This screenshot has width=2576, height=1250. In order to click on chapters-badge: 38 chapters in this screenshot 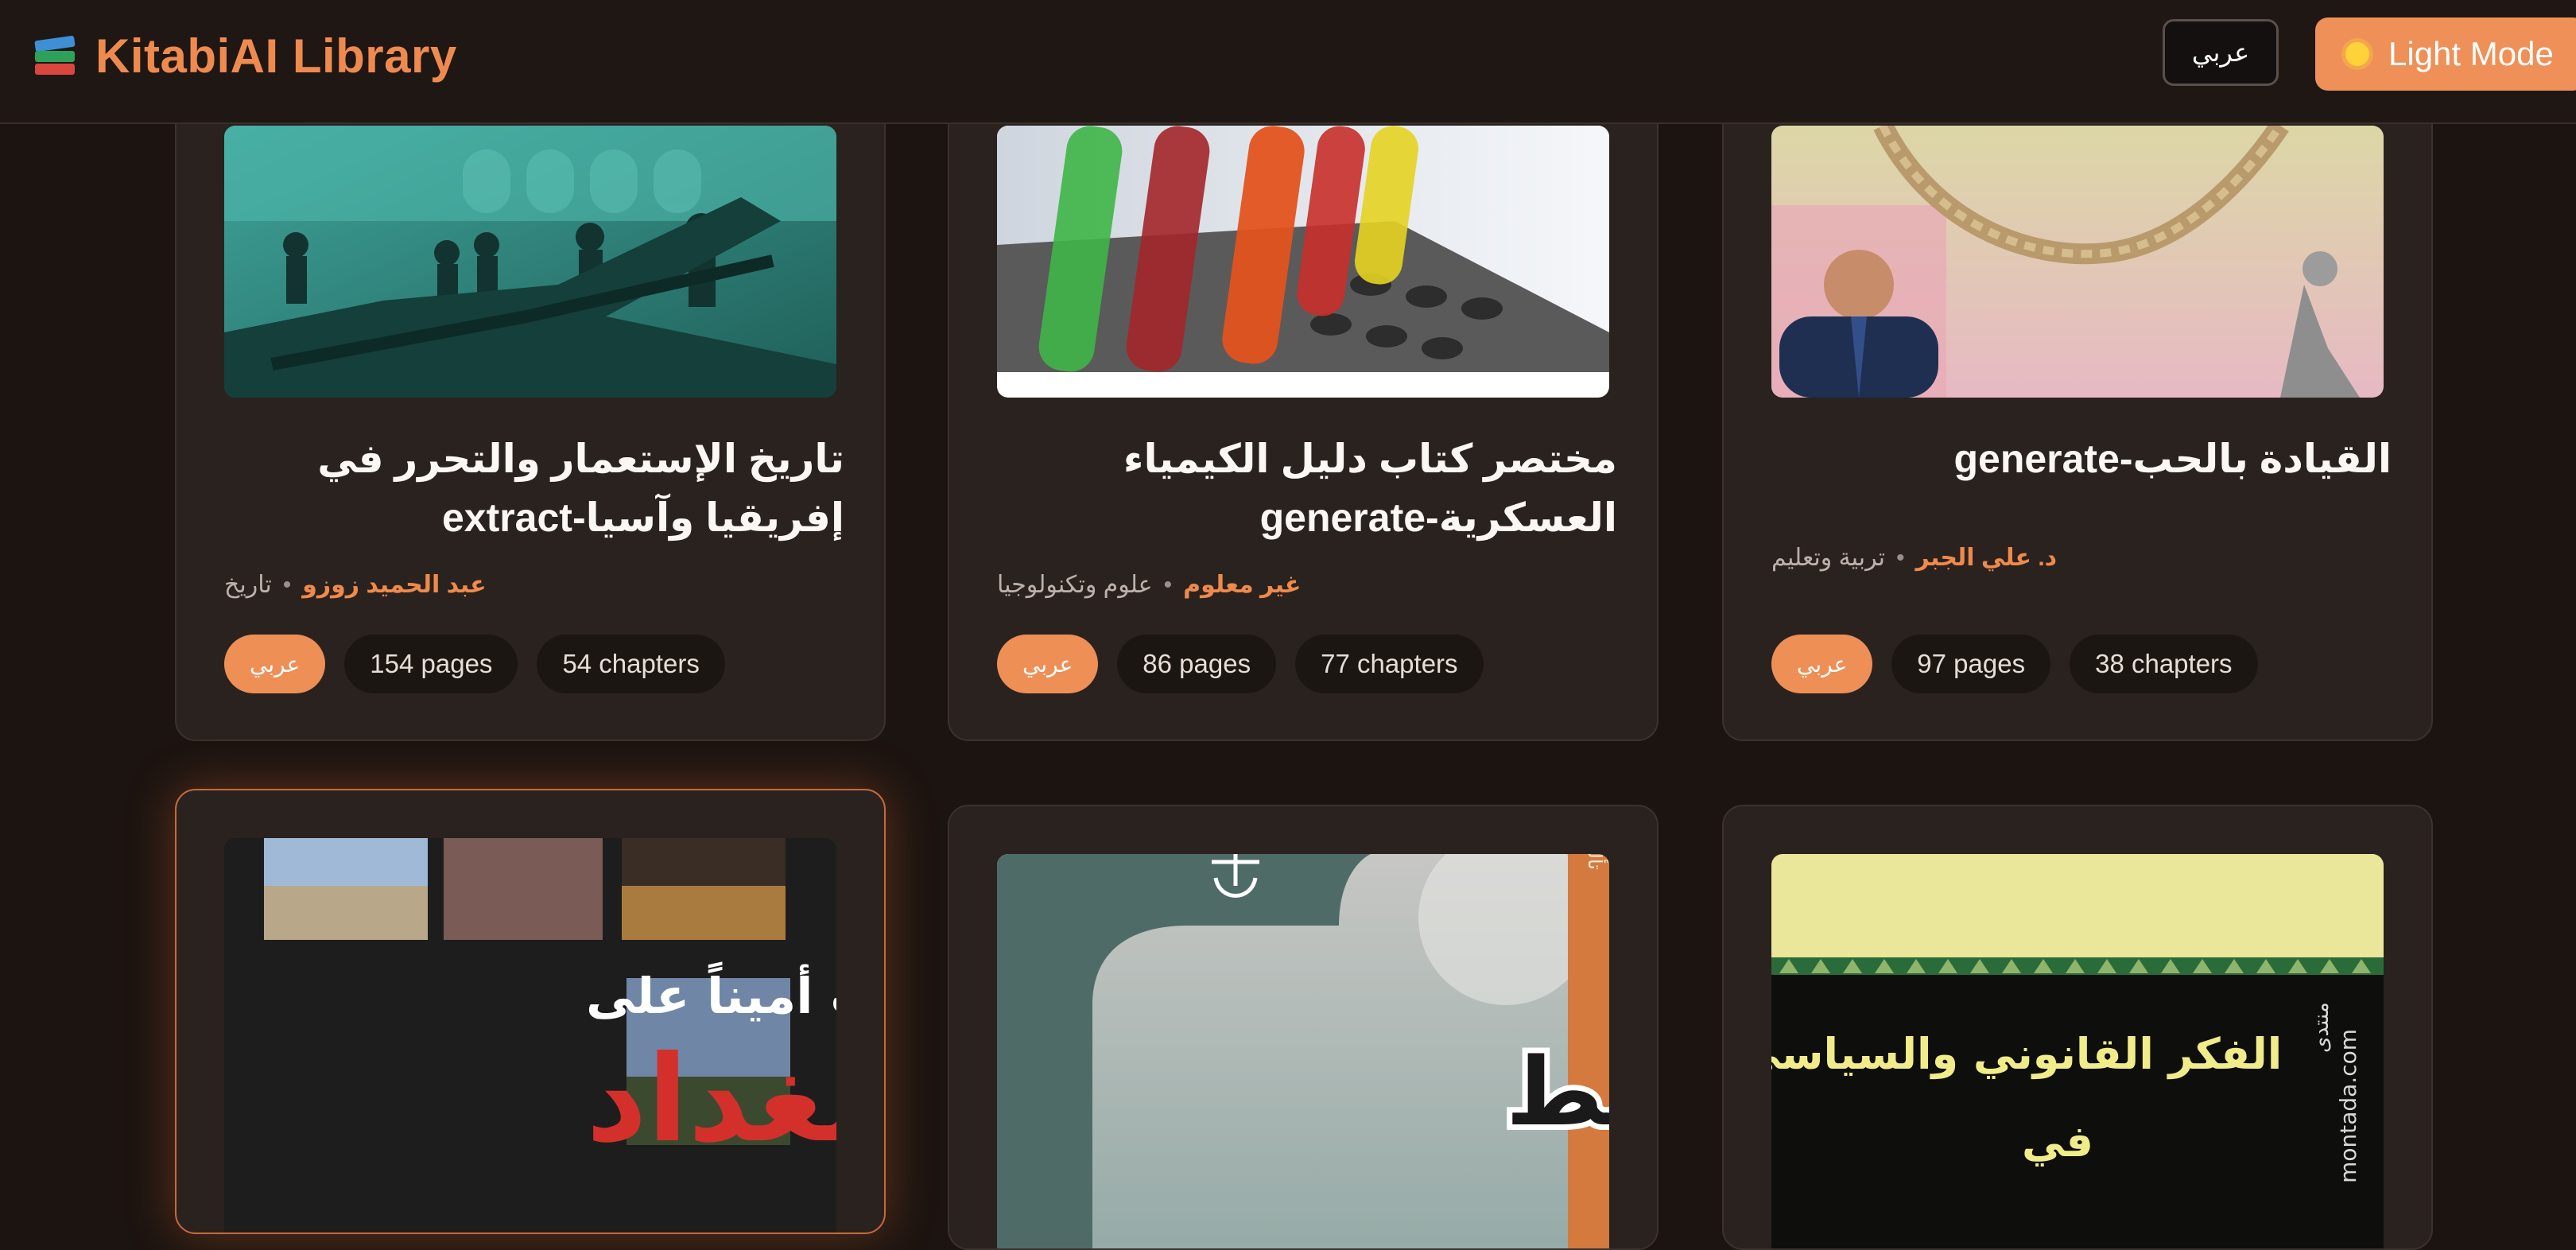, I will do `click(2164, 664)`.